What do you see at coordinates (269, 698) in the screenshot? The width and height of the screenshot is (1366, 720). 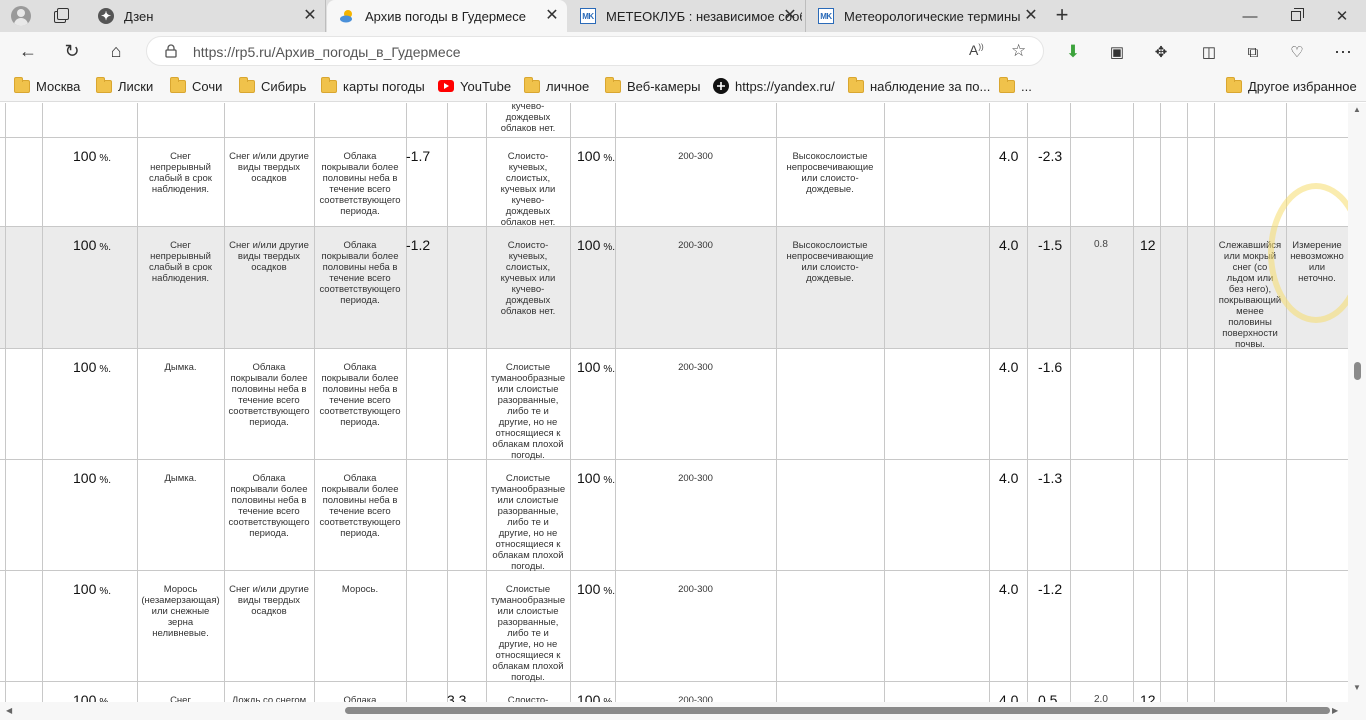 I see `table-cell: Дождь со снегом` at bounding box center [269, 698].